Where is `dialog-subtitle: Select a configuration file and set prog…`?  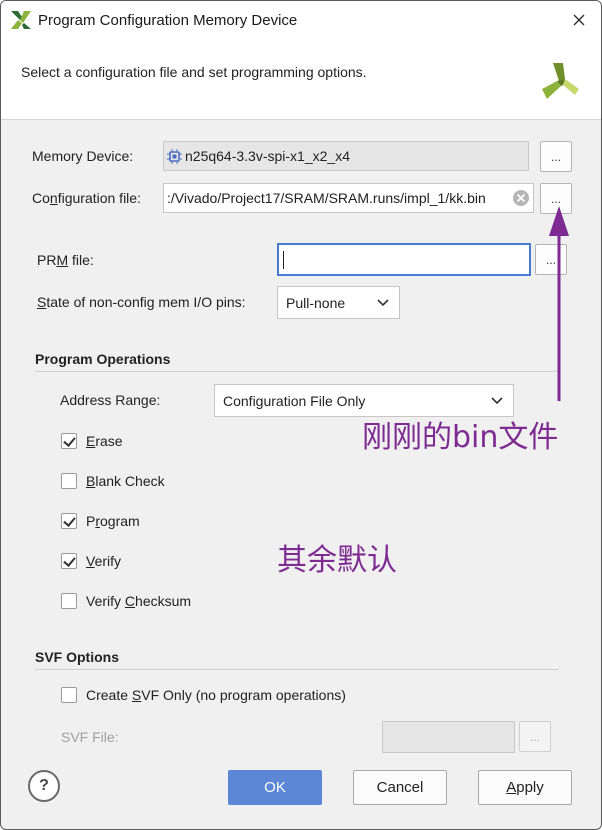
dialog-subtitle: Select a configuration file and set prog… is located at coordinates (194, 72).